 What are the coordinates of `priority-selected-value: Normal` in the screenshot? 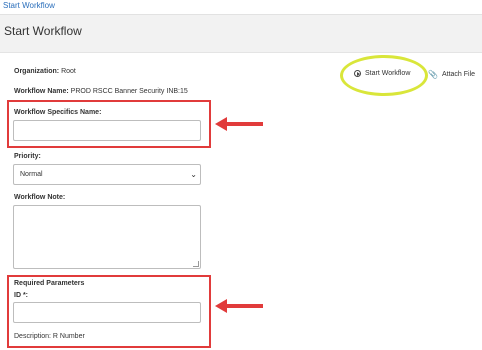 It's located at (31, 174).